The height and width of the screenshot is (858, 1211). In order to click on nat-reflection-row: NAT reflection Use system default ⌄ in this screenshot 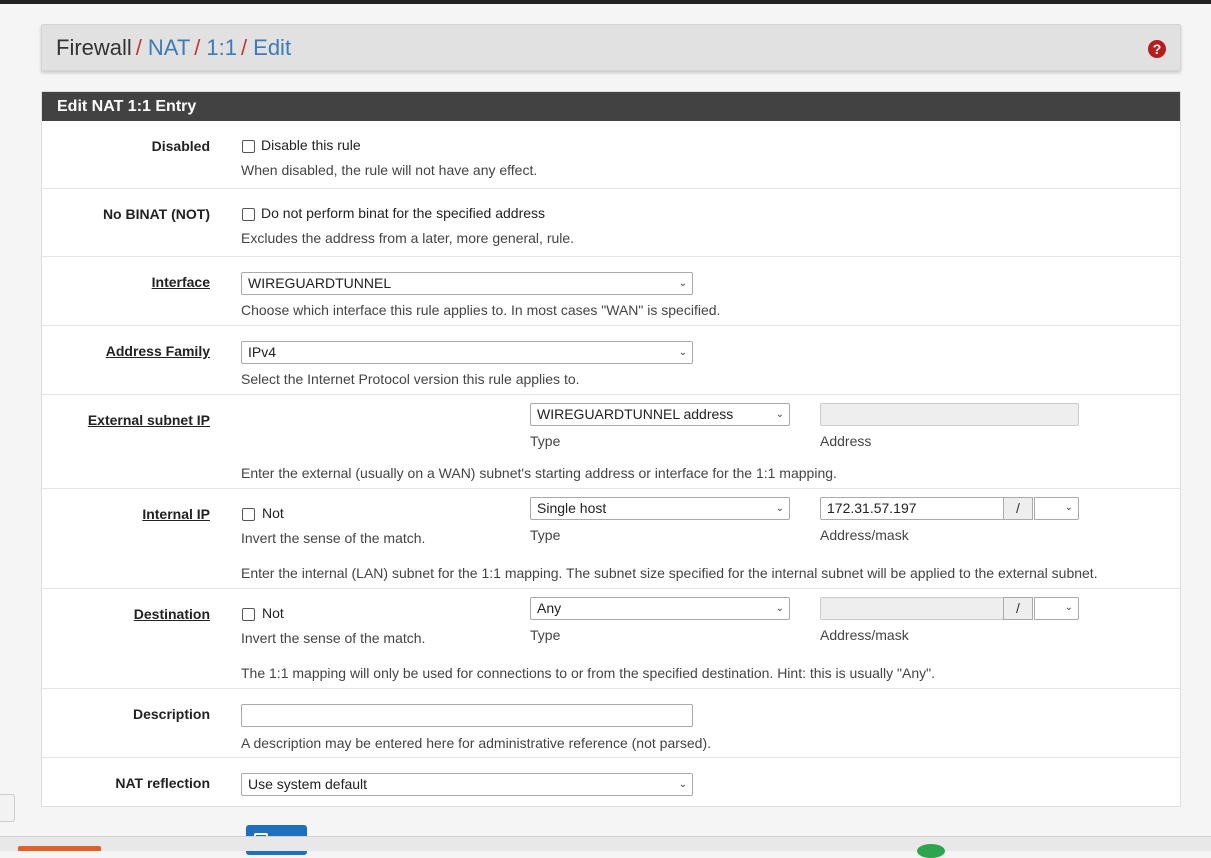, I will do `click(611, 783)`.